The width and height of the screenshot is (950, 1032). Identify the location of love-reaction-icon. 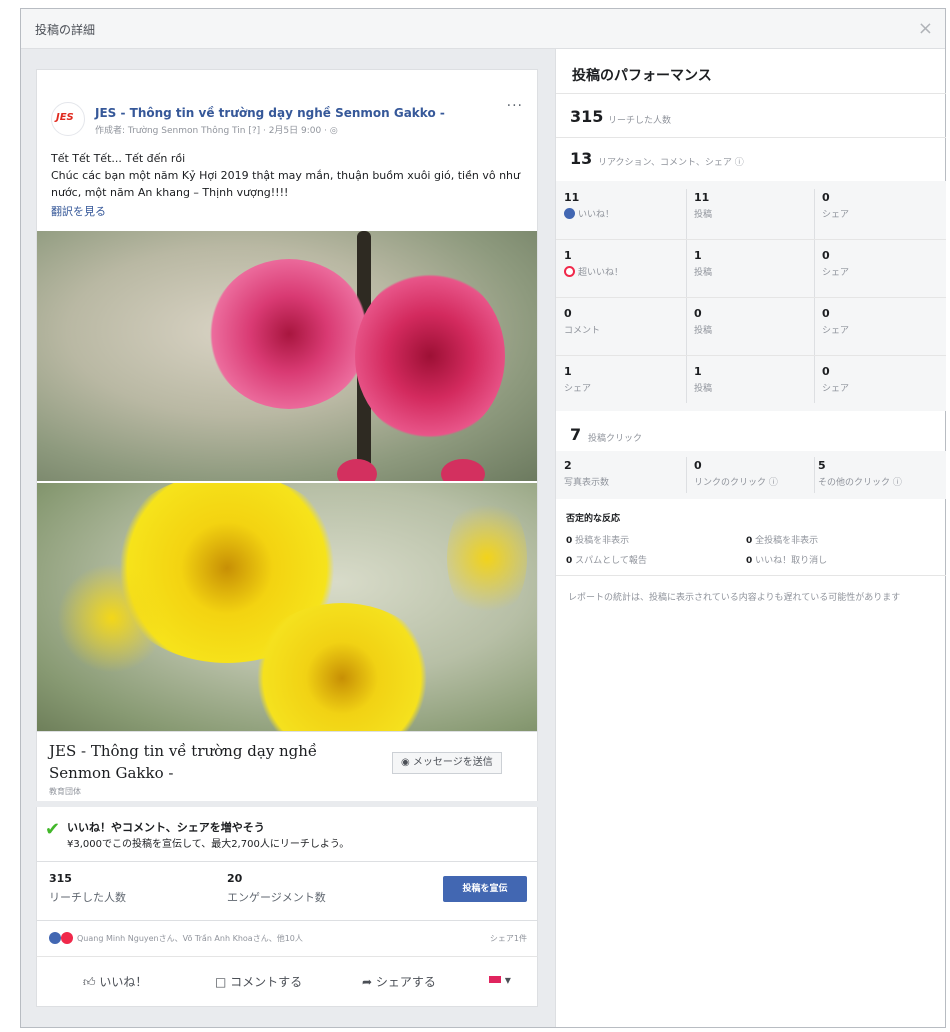
(67, 938).